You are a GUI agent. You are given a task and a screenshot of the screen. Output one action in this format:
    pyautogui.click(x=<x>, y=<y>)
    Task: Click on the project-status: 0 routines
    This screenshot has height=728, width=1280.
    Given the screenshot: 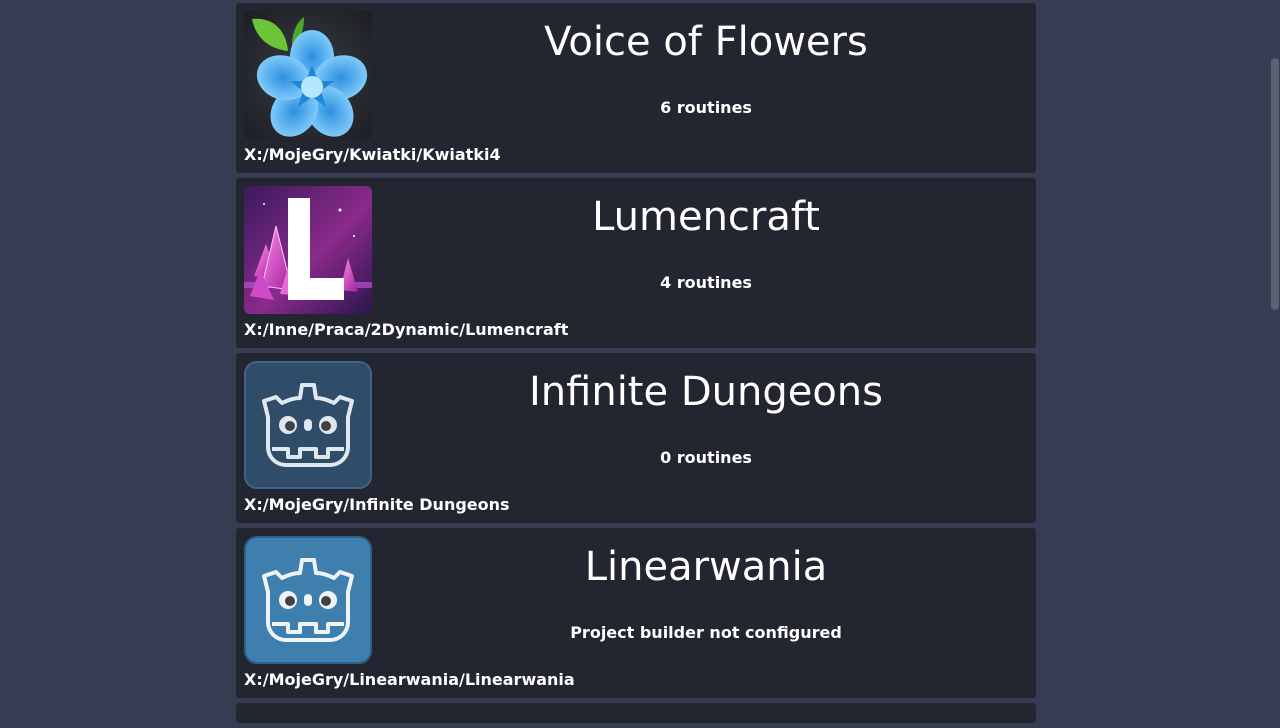 What is the action you would take?
    pyautogui.click(x=706, y=457)
    